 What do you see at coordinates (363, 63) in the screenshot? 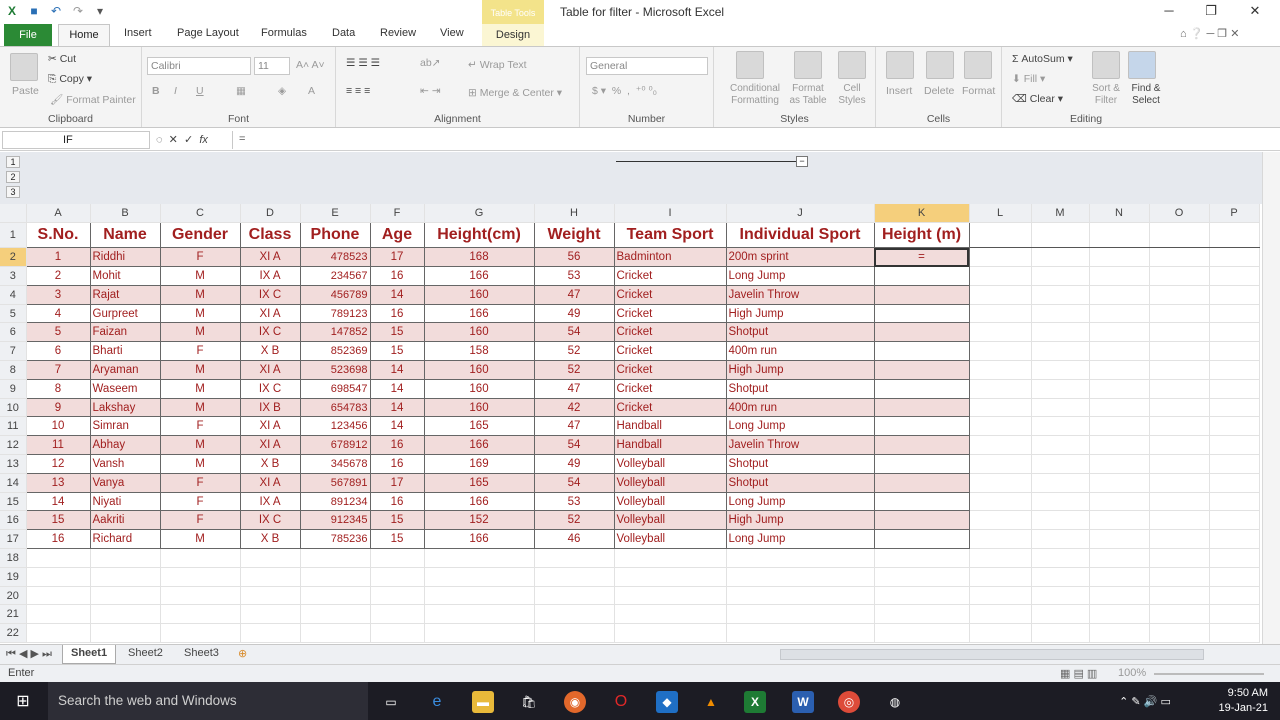
I see `align-top-icon: ☰ ☰ ☰` at bounding box center [363, 63].